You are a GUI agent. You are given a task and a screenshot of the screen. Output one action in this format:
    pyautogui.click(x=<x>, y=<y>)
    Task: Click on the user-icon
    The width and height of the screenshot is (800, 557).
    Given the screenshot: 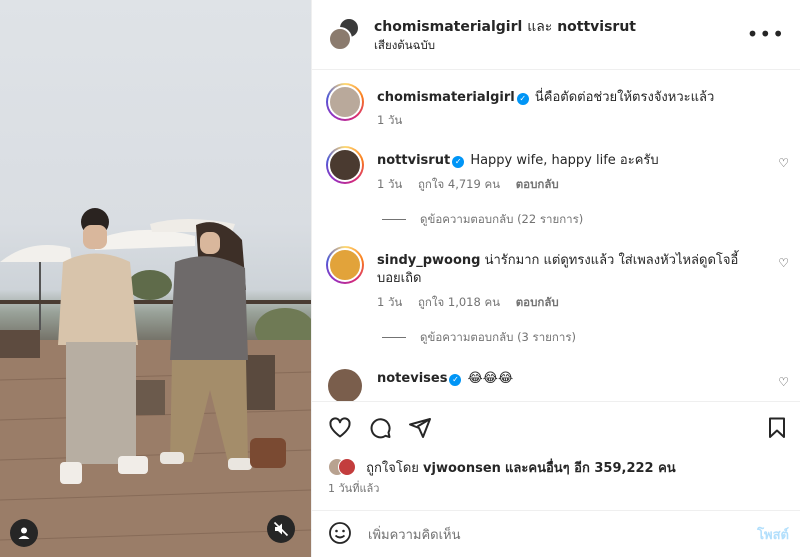 What is the action you would take?
    pyautogui.click(x=24, y=533)
    